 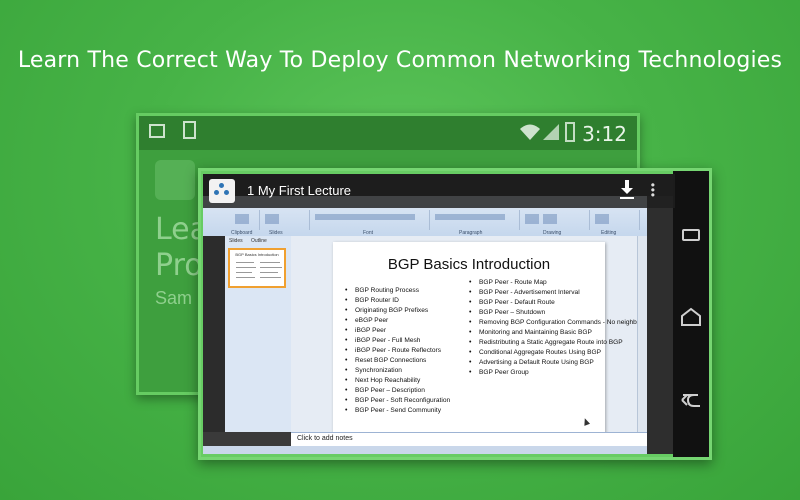 I want to click on signal-icon, so click(x=551, y=132).